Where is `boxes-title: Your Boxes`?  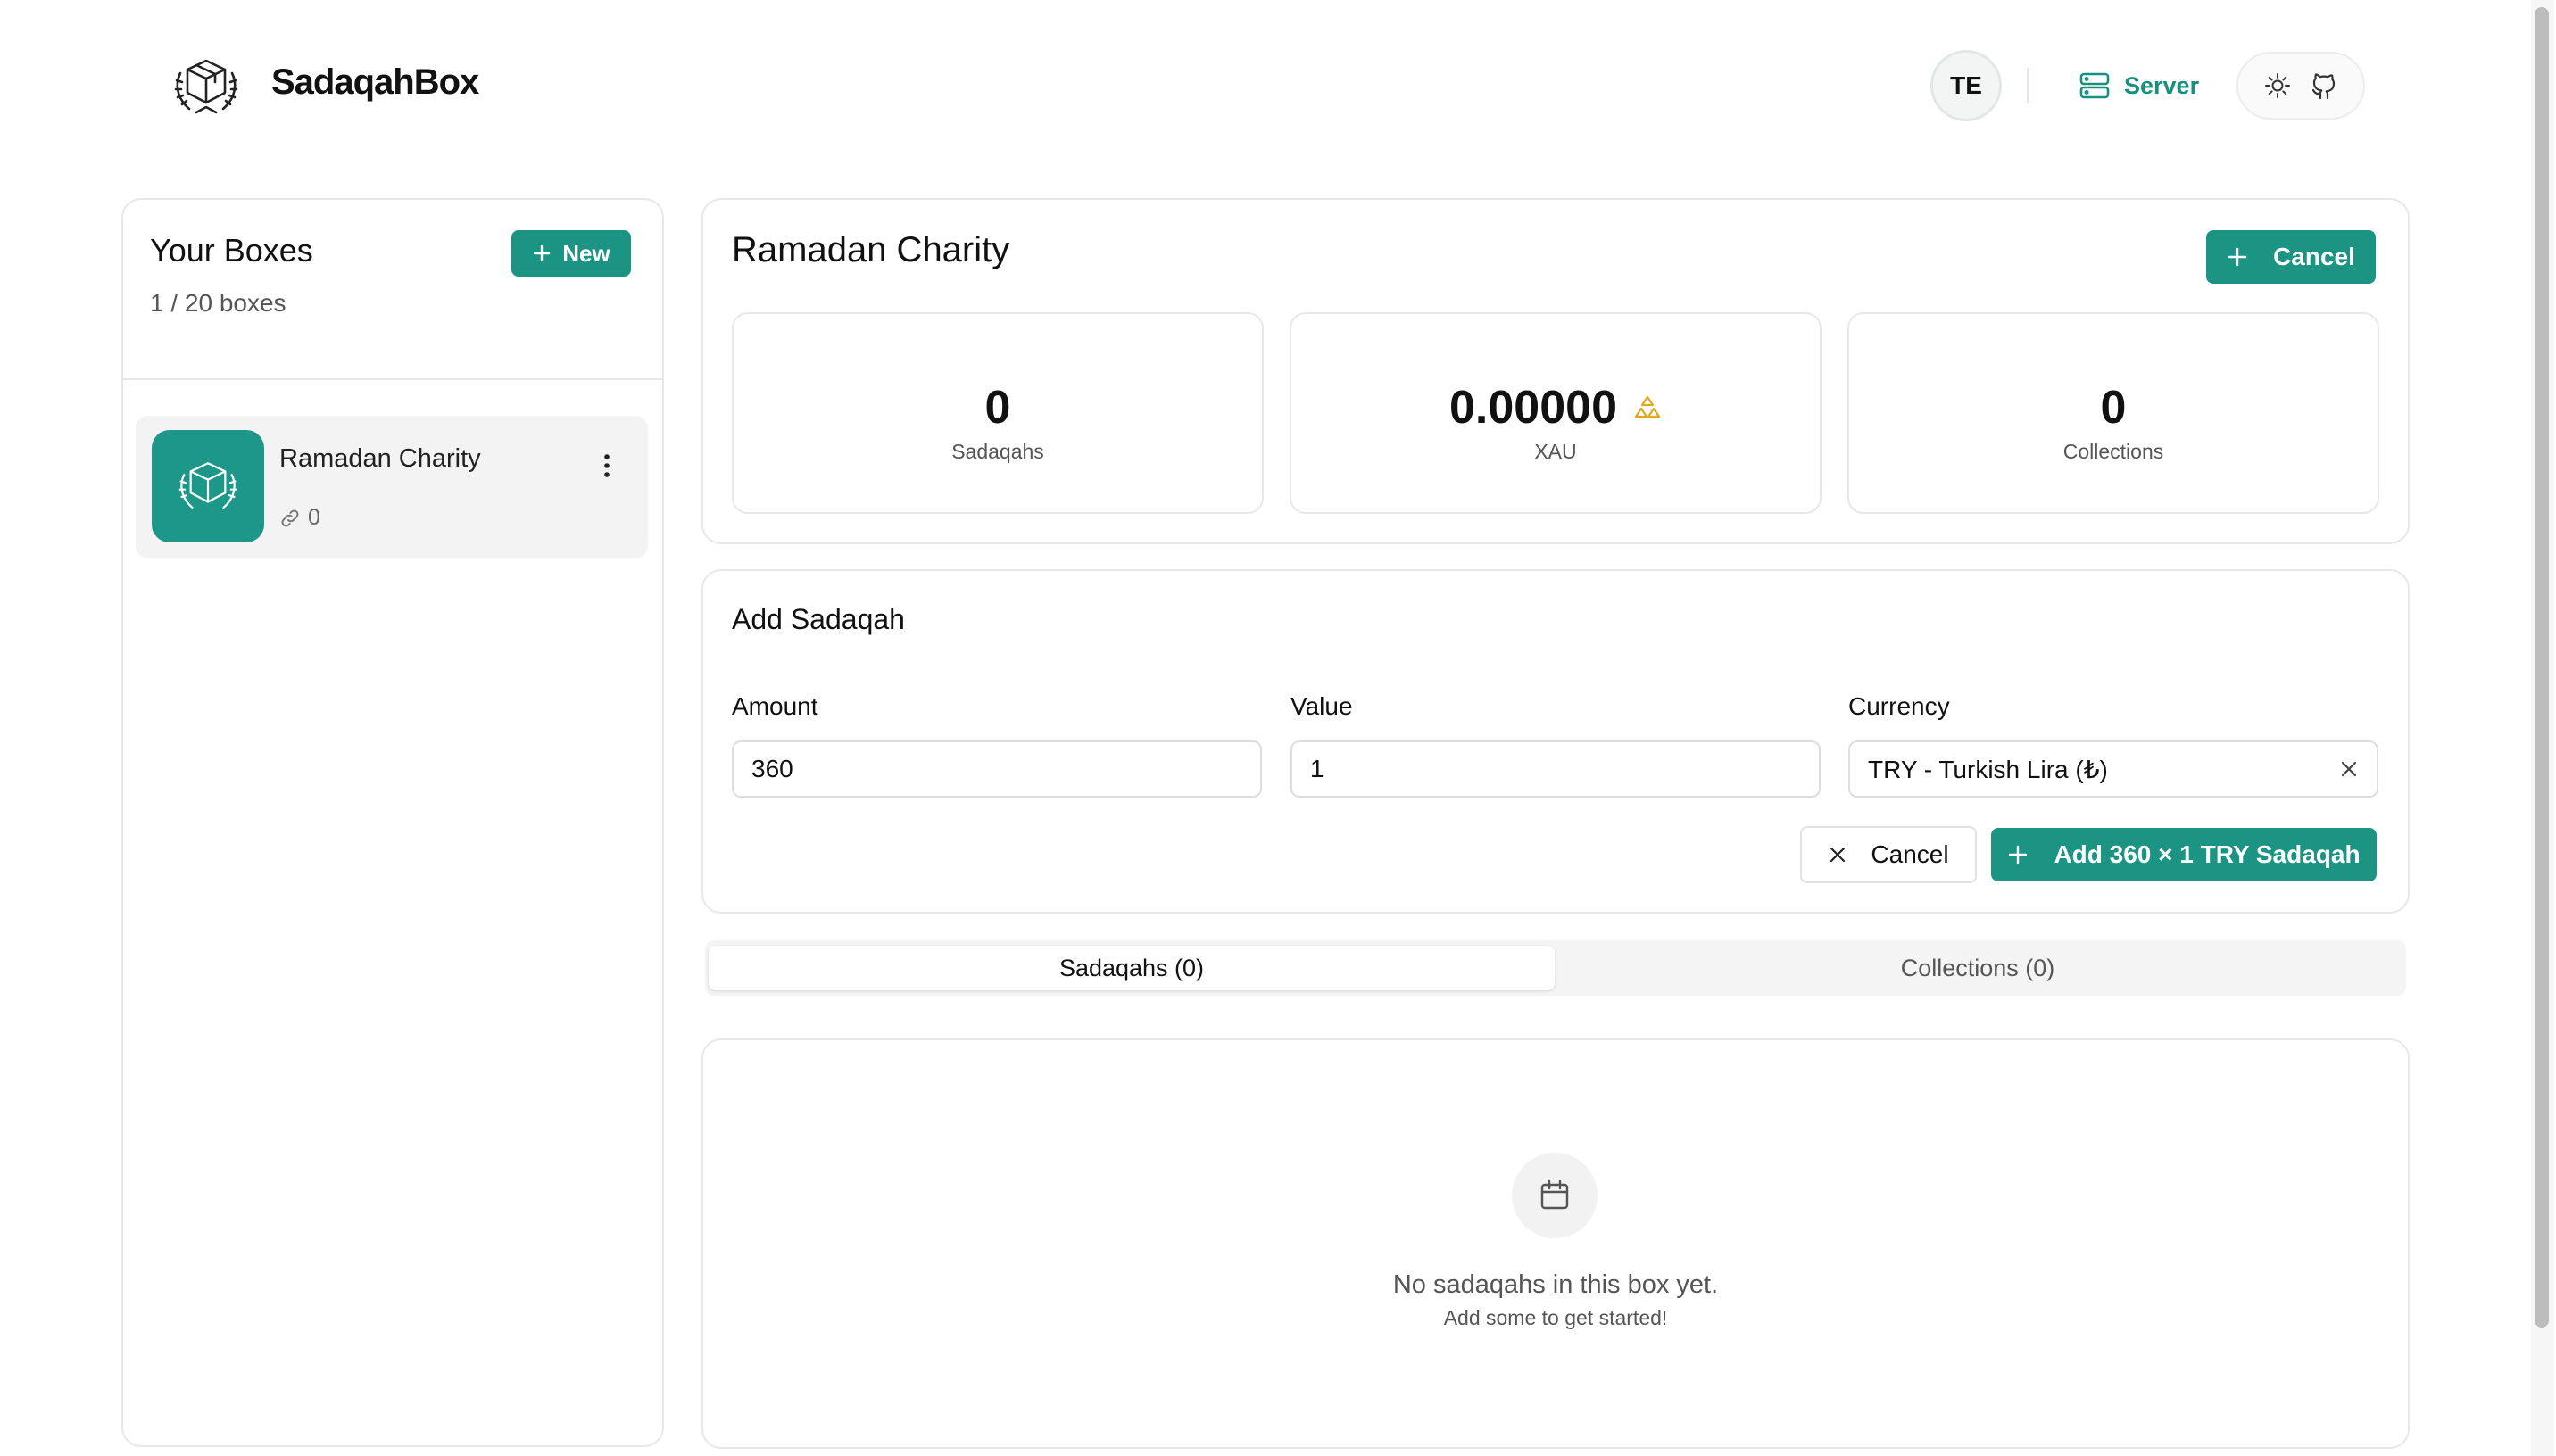
boxes-title: Your Boxes is located at coordinates (231, 251).